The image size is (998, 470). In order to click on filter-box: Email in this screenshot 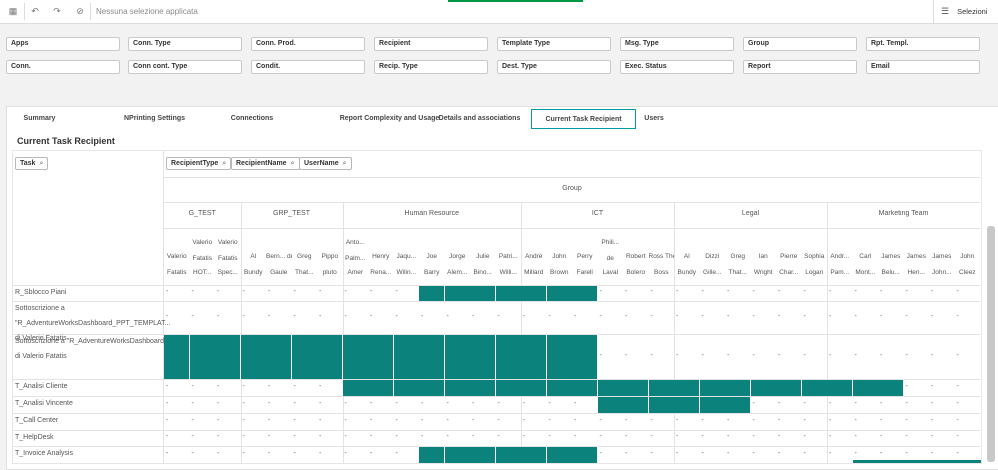, I will do `click(923, 67)`.